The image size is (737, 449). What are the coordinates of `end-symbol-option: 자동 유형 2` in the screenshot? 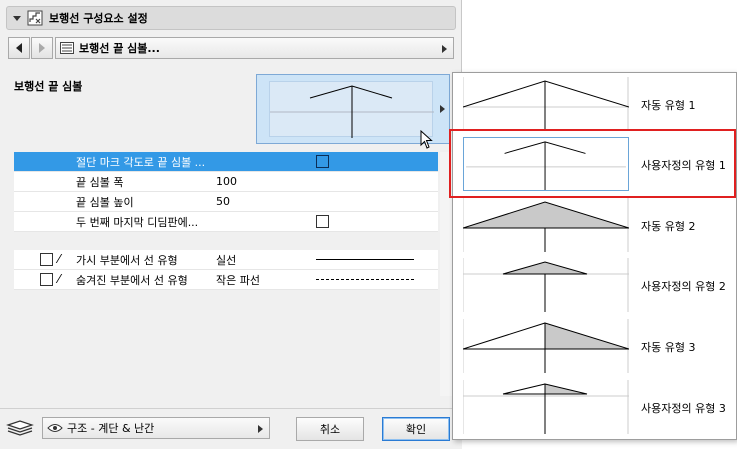 It's located at (594, 224).